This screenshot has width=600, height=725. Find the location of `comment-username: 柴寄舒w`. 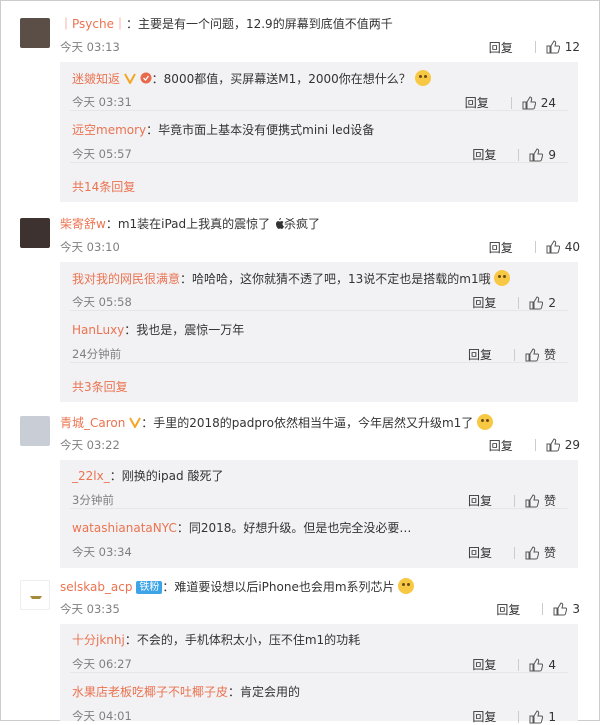

comment-username: 柴寄舒w is located at coordinates (83, 224).